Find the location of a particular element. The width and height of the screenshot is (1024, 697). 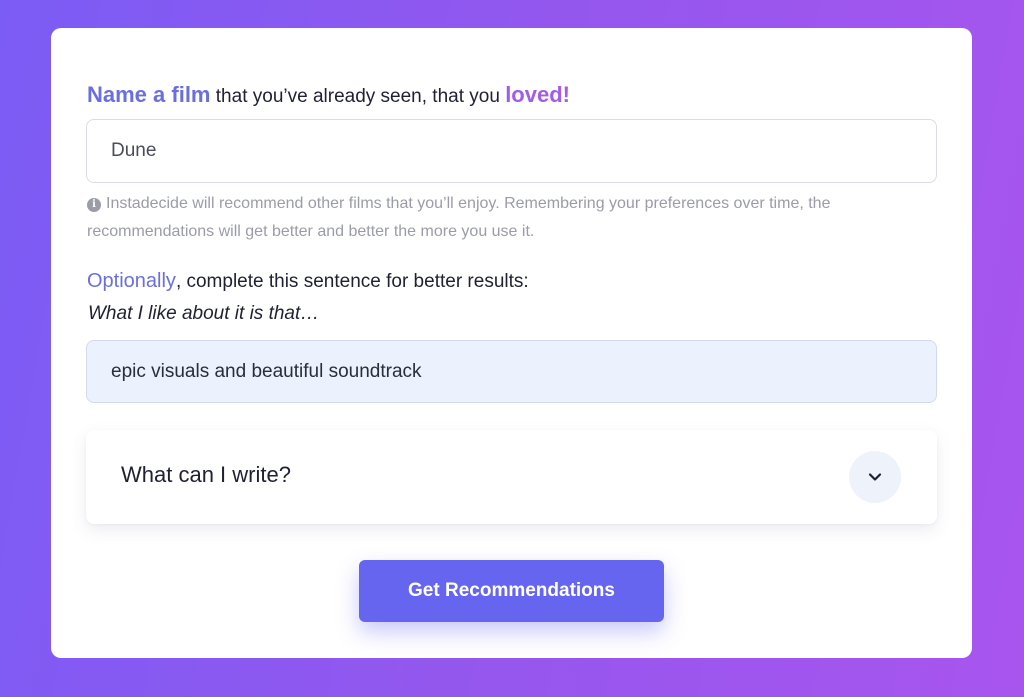

film-label-highlight: Name a film is located at coordinates (149, 94).